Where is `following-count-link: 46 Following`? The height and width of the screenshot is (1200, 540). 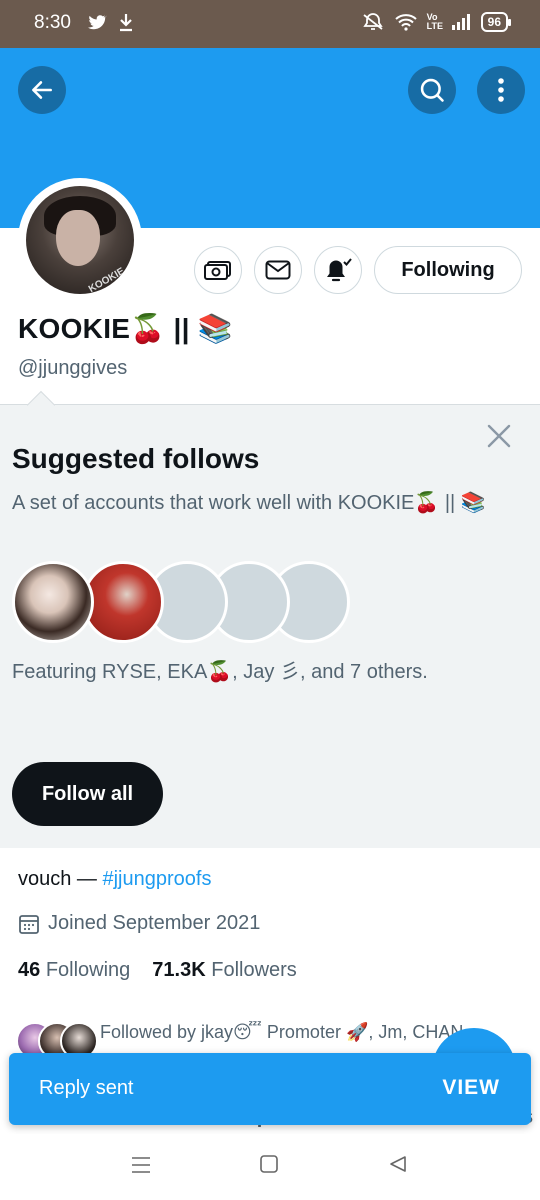
following-count-link: 46 Following is located at coordinates (74, 970).